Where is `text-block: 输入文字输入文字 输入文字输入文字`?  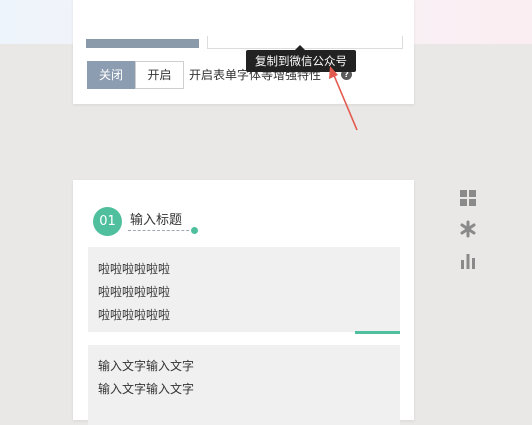 text-block: 输入文字输入文字 输入文字输入文字 is located at coordinates (244, 385).